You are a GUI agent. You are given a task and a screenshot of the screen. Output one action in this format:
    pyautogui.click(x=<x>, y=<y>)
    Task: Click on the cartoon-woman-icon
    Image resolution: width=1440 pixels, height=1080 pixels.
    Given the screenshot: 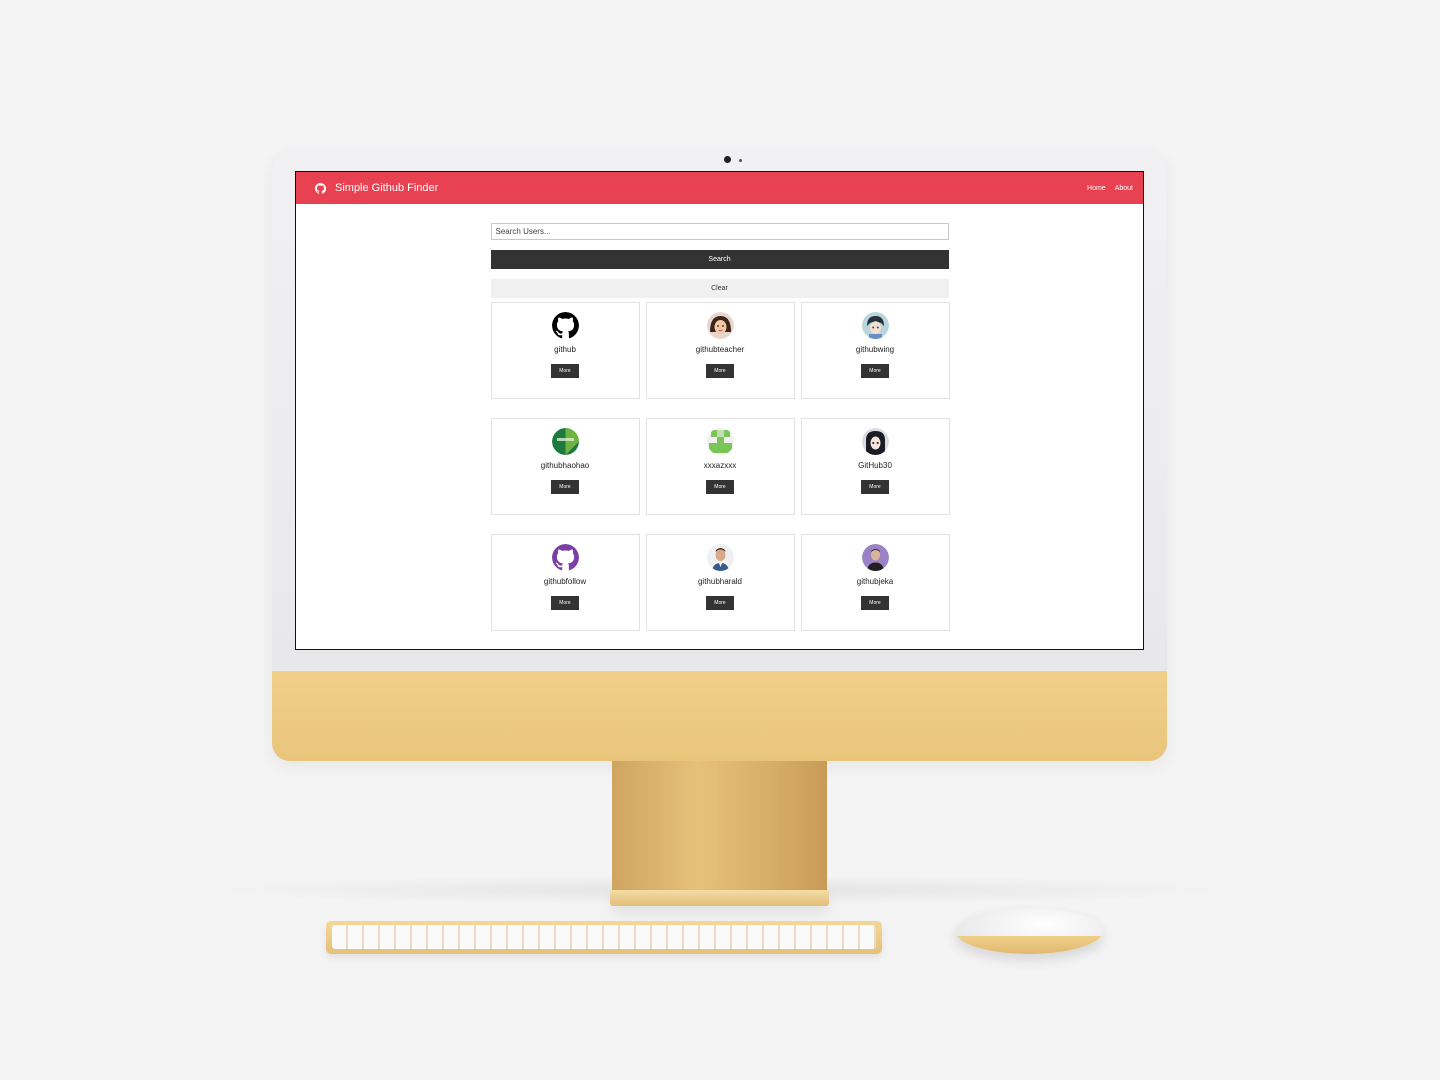 What is the action you would take?
    pyautogui.click(x=720, y=325)
    